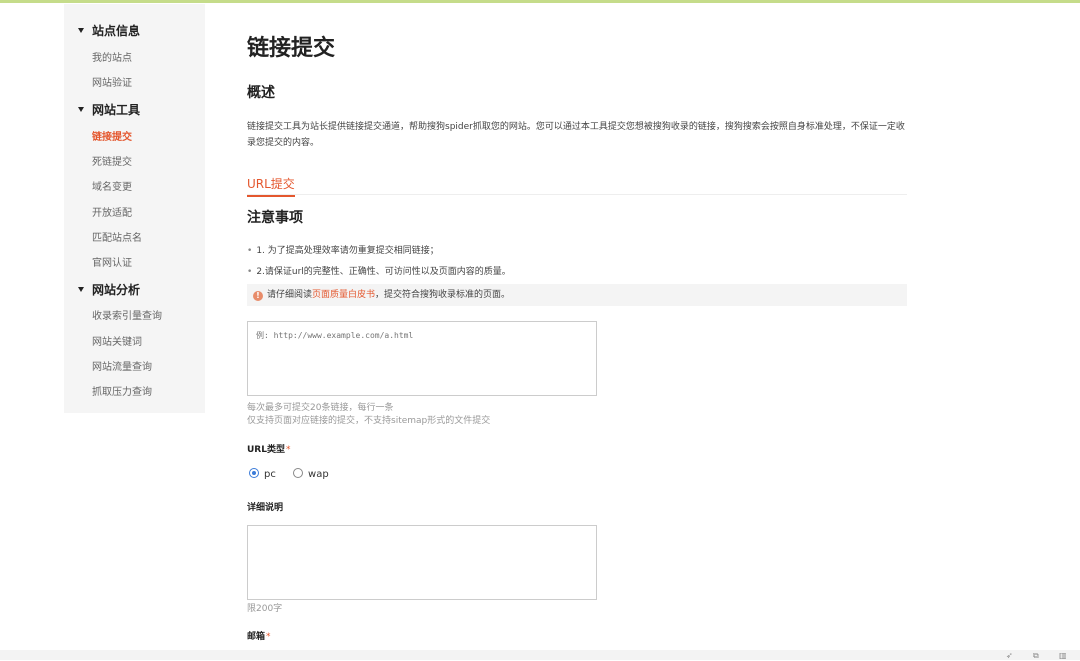  I want to click on detail-label: 详细说明, so click(265, 508).